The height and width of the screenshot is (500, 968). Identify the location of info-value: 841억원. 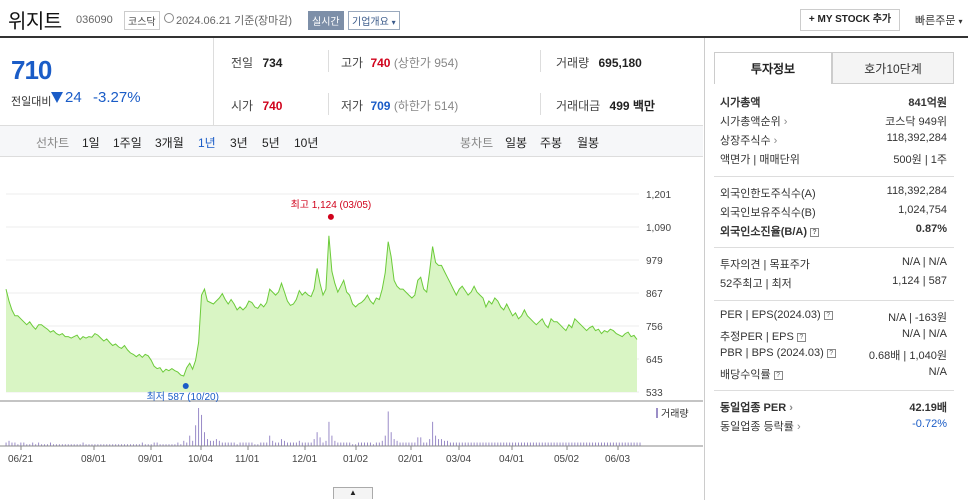
(927, 103).